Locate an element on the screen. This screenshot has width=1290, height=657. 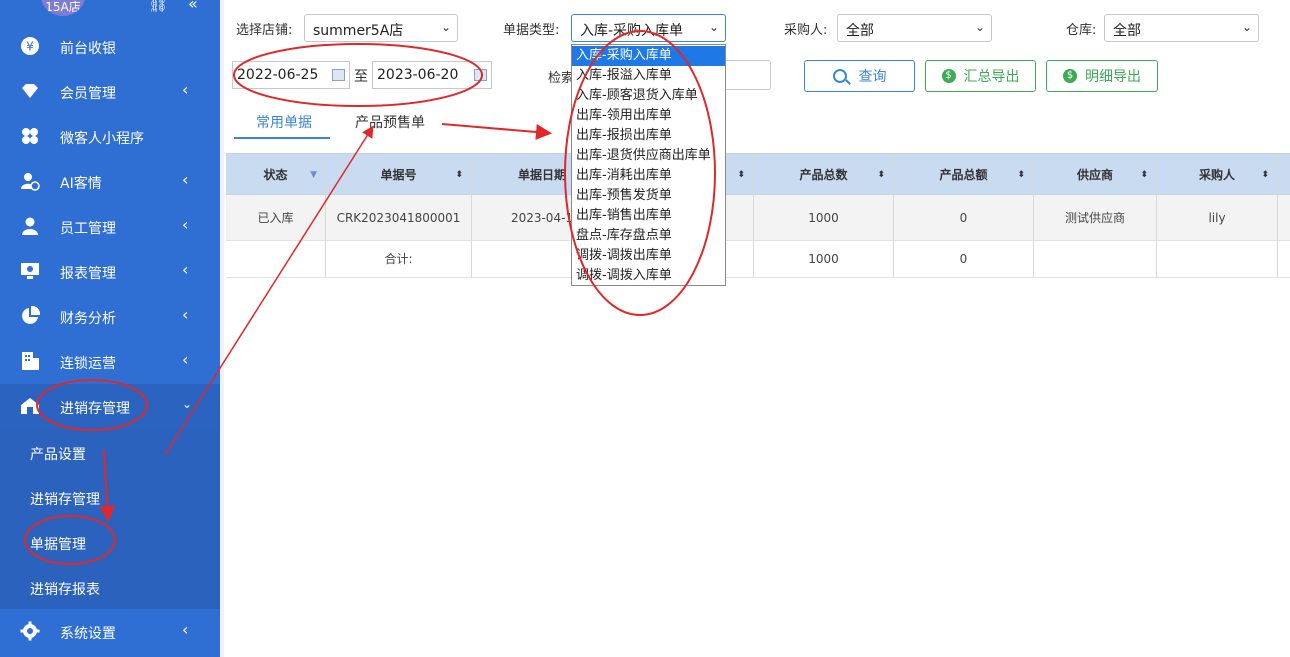
yen-icon: ¥ is located at coordinates (30, 46).